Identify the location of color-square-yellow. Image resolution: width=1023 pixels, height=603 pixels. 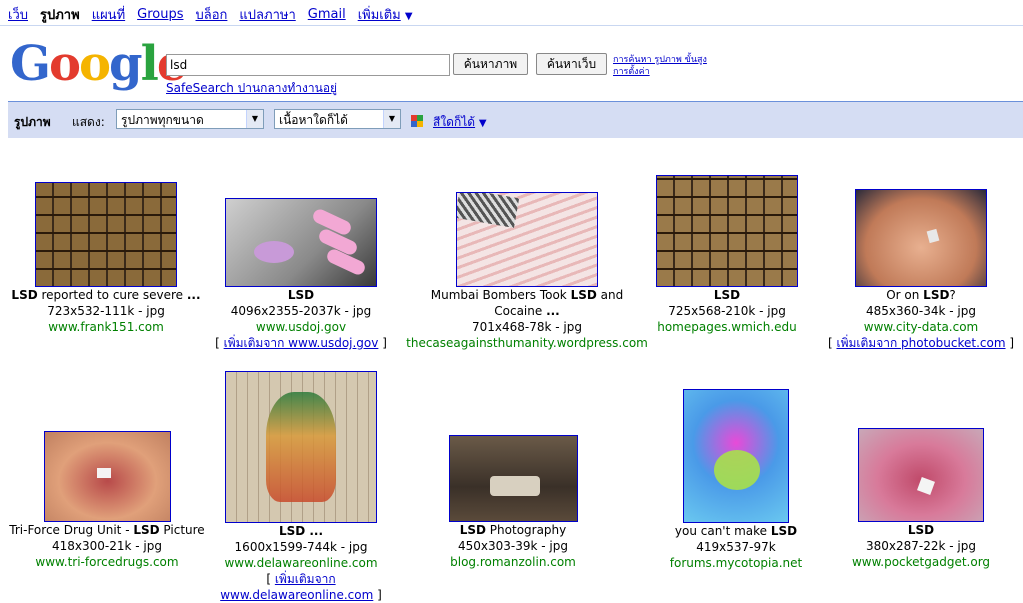
(420, 124).